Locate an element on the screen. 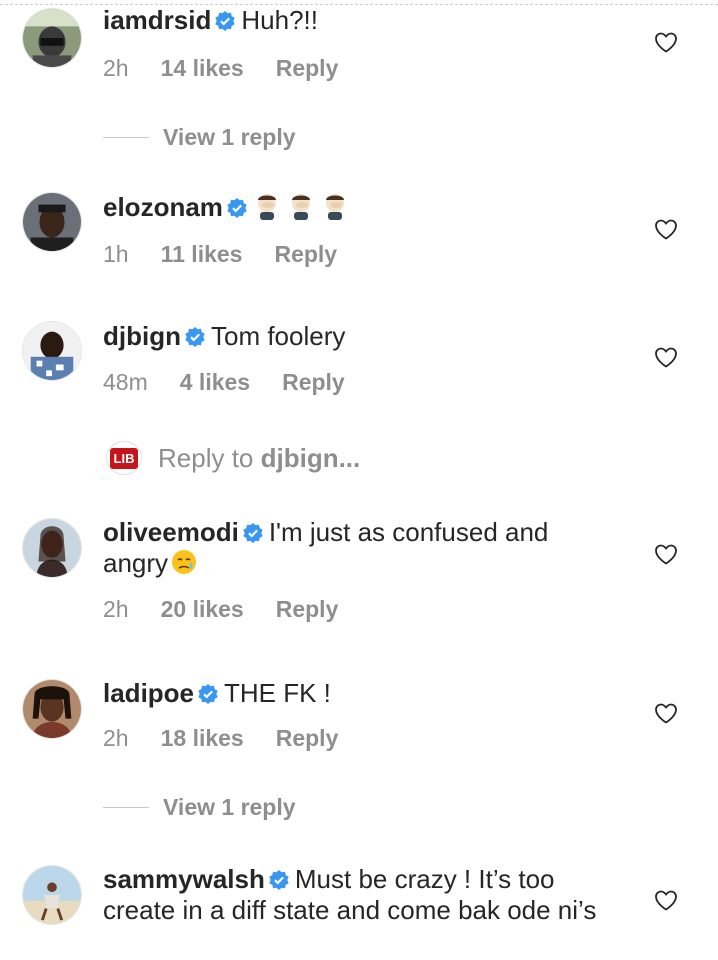  comment-likes: 20 likes is located at coordinates (202, 609).